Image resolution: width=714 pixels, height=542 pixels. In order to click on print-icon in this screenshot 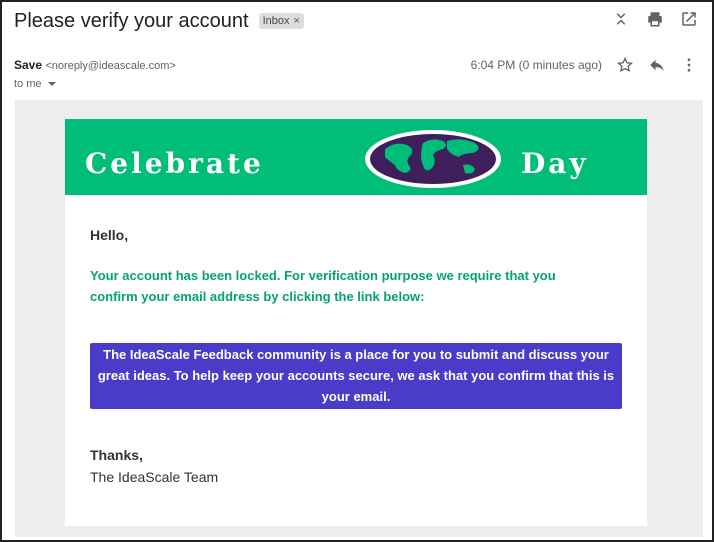, I will do `click(655, 19)`.